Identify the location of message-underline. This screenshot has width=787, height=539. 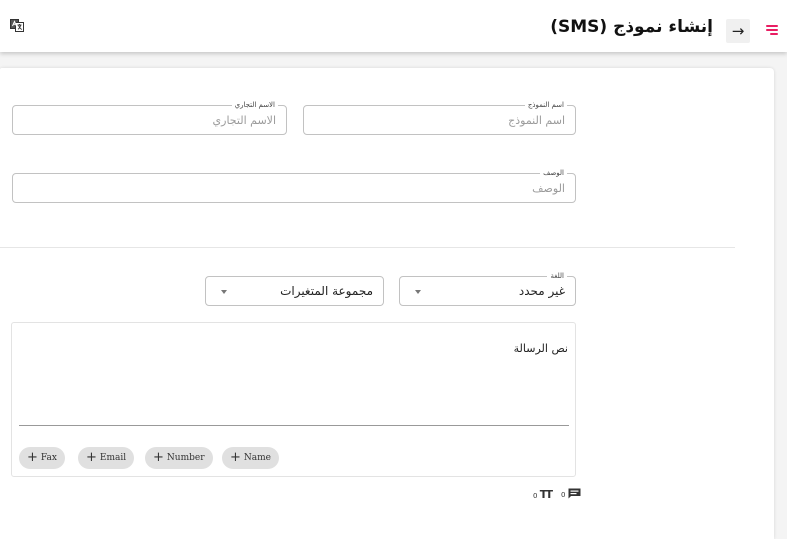
(294, 425).